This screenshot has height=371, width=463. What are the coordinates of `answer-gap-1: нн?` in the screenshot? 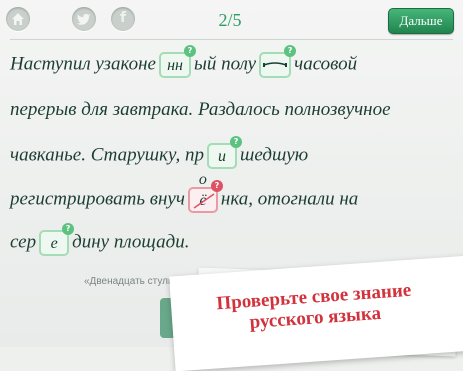 It's located at (177, 61).